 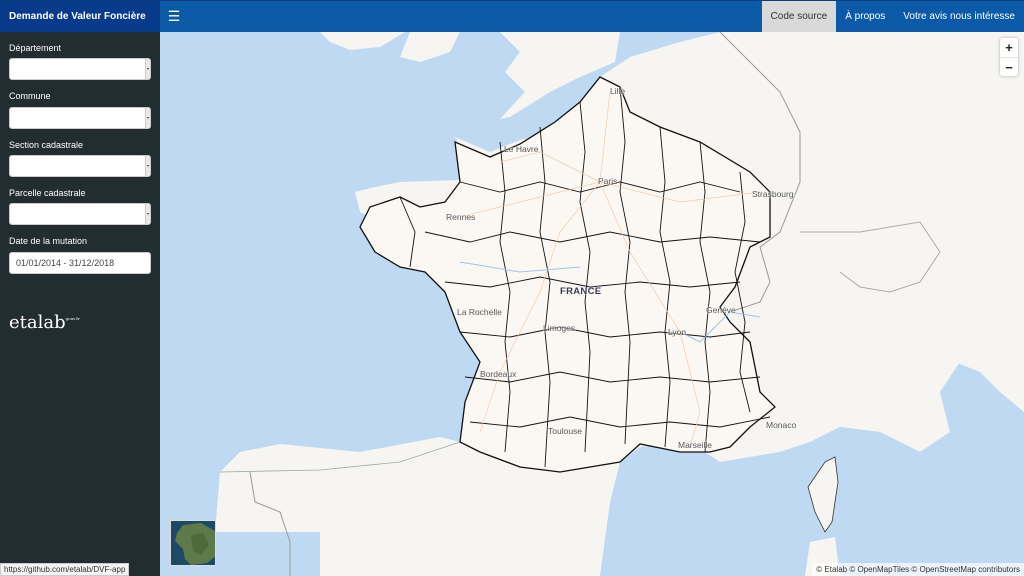 I want to click on parcelle-select, so click(x=80, y=214).